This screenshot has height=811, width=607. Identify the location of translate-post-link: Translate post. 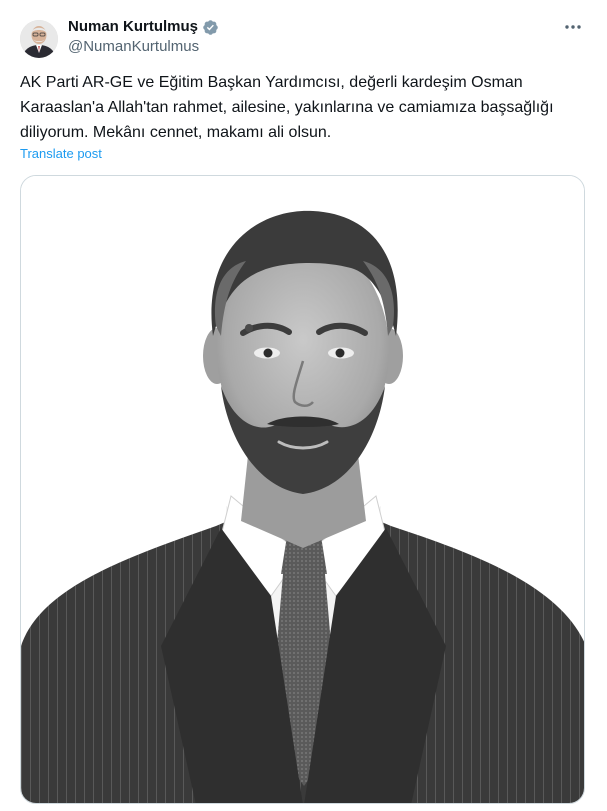
(61, 154).